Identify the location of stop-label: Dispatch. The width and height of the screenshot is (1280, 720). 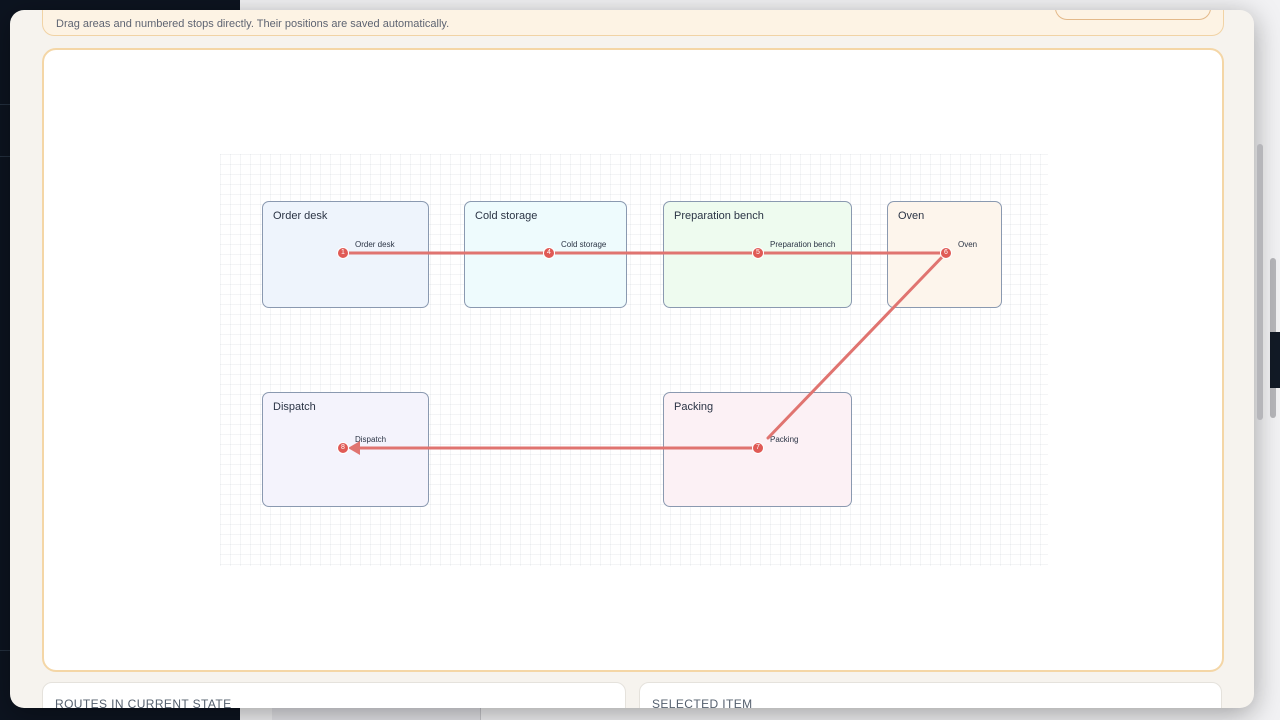
(371, 439).